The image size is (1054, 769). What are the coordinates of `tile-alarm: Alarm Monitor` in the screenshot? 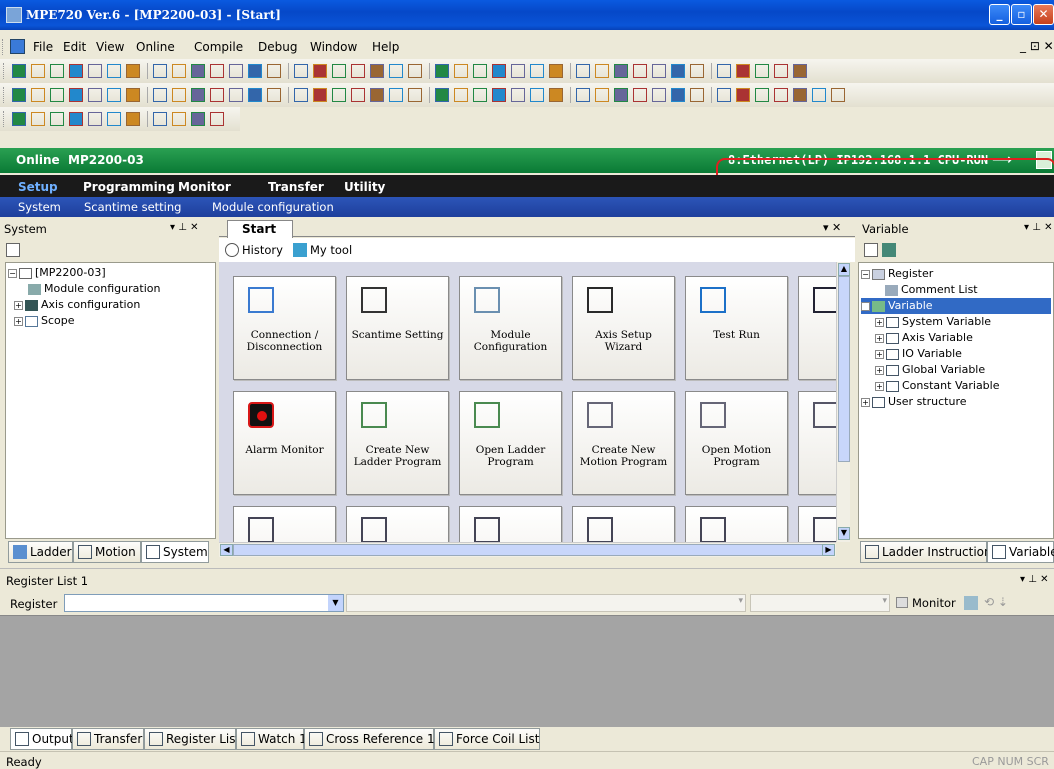 It's located at (284, 443).